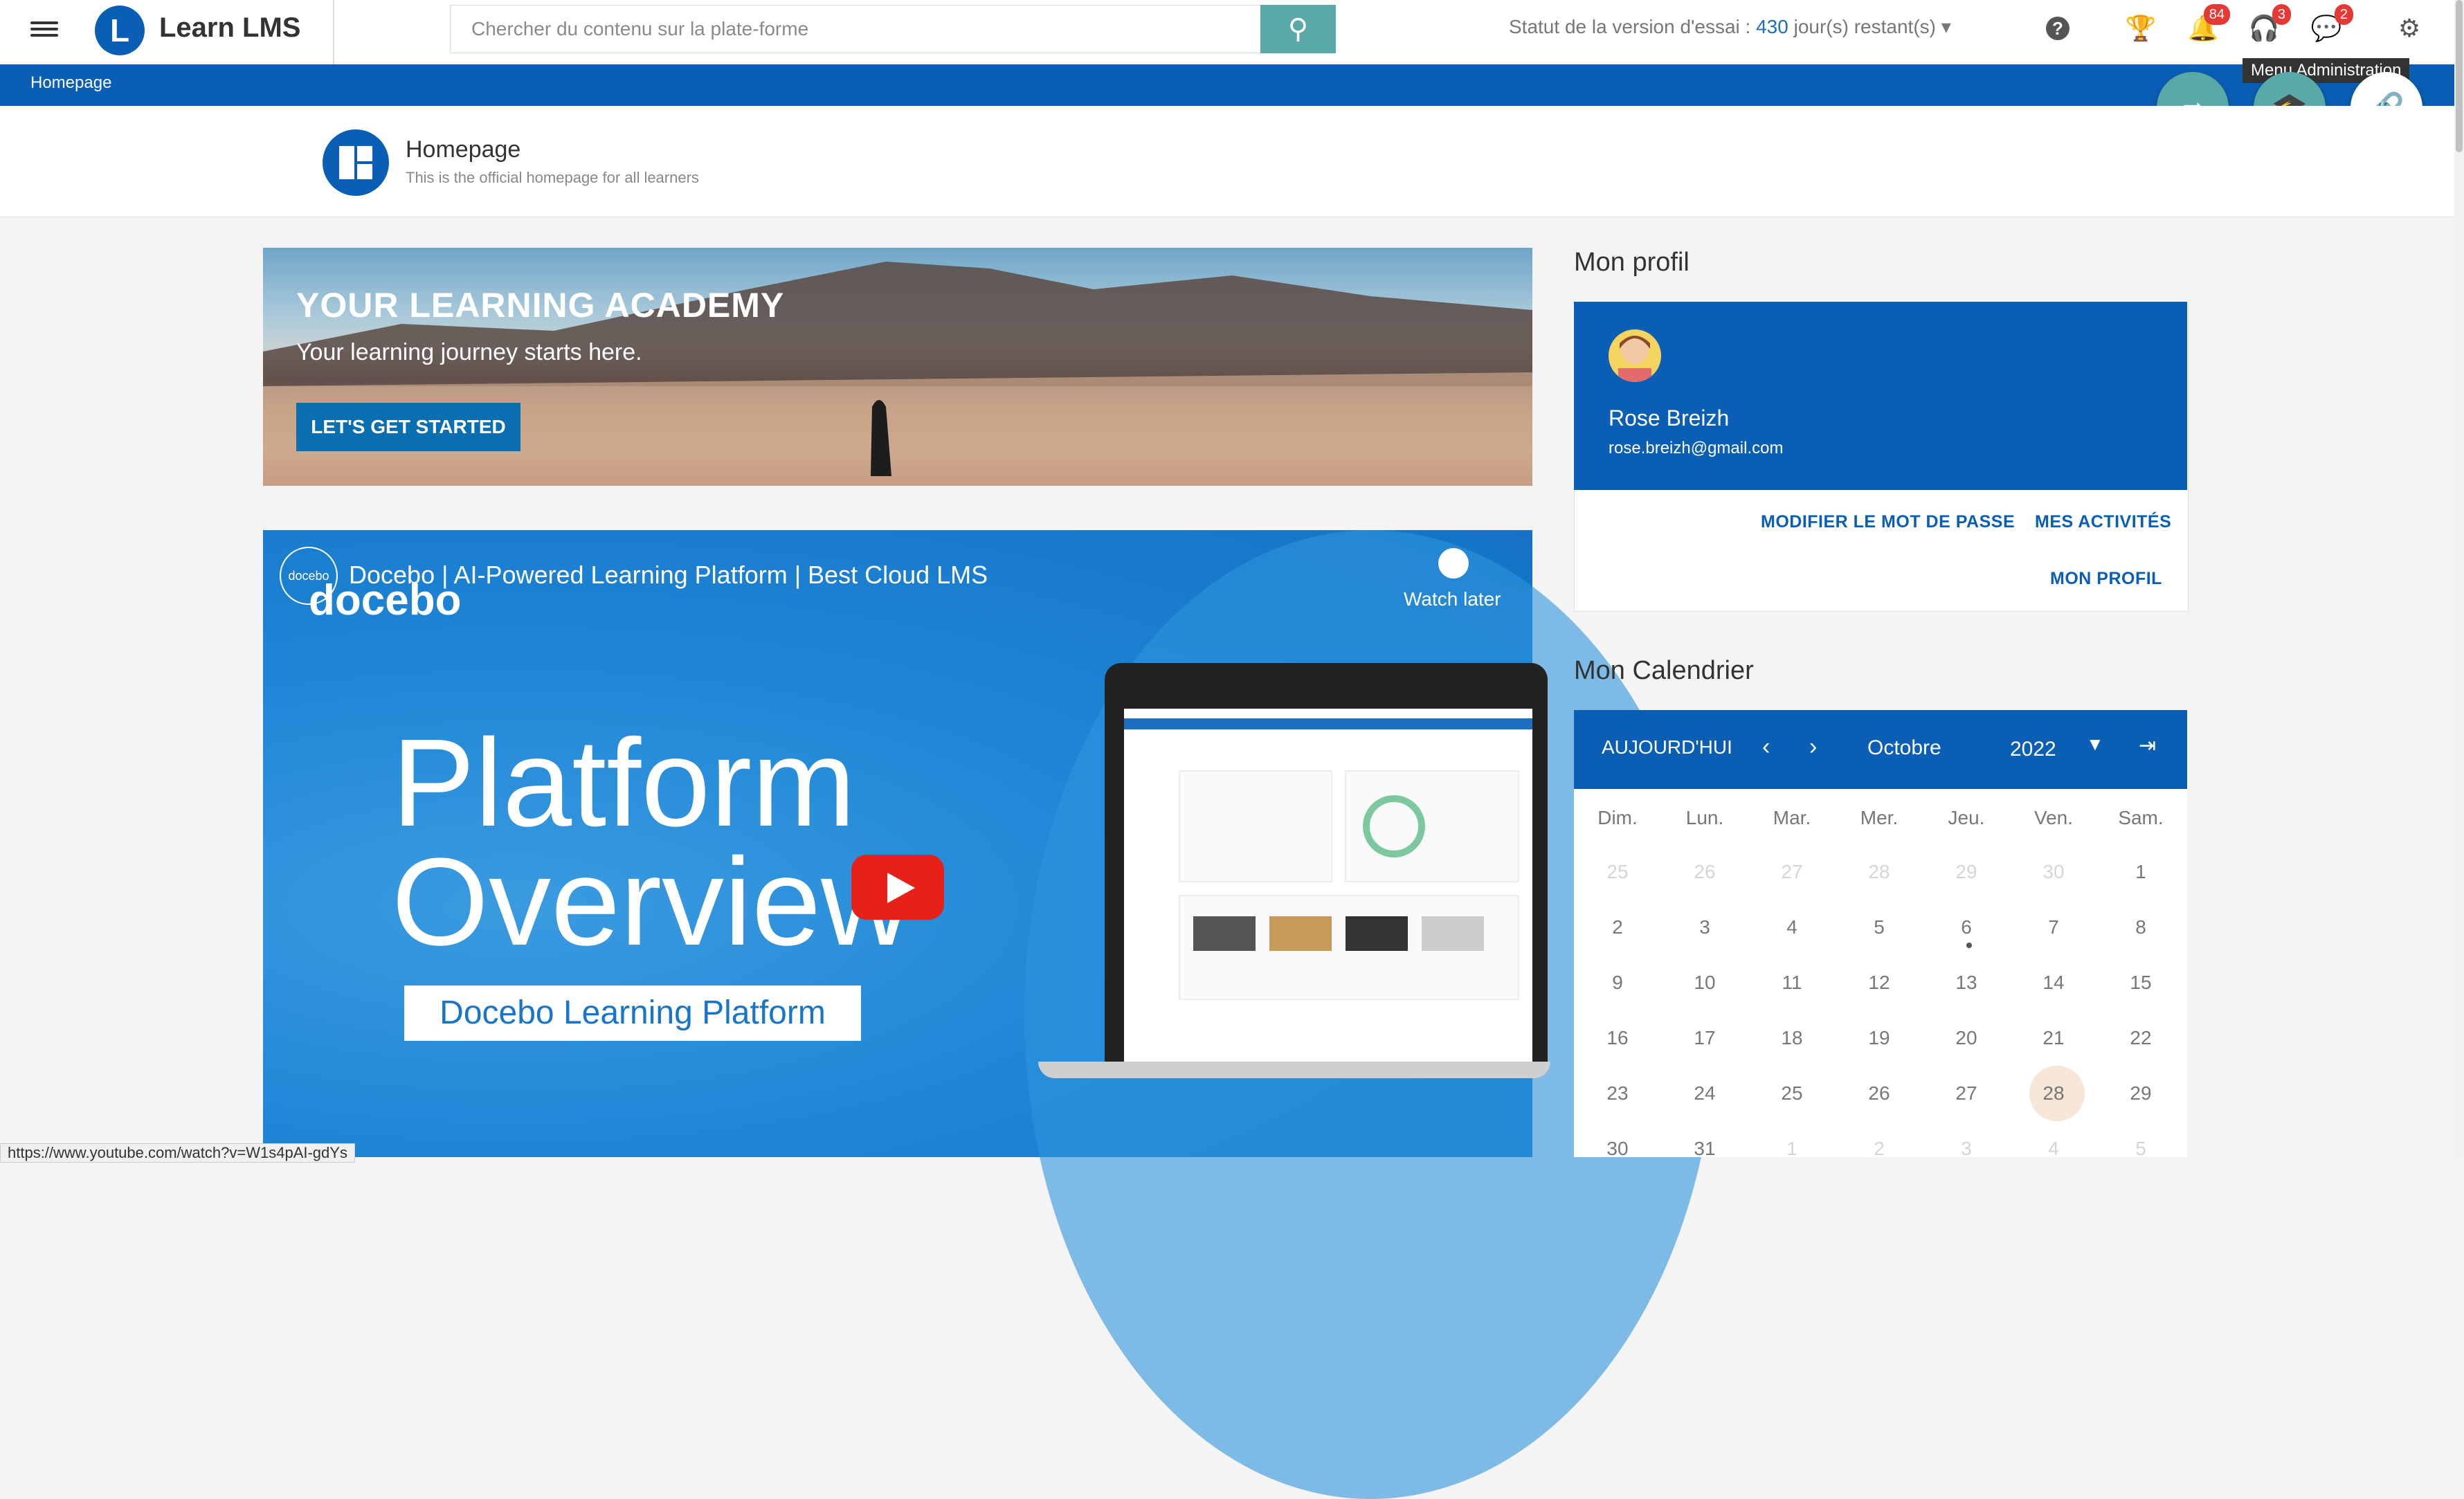 This screenshot has height=1499, width=2464. Describe the element at coordinates (1813, 747) in the screenshot. I see `next-month-icon: ›` at that location.